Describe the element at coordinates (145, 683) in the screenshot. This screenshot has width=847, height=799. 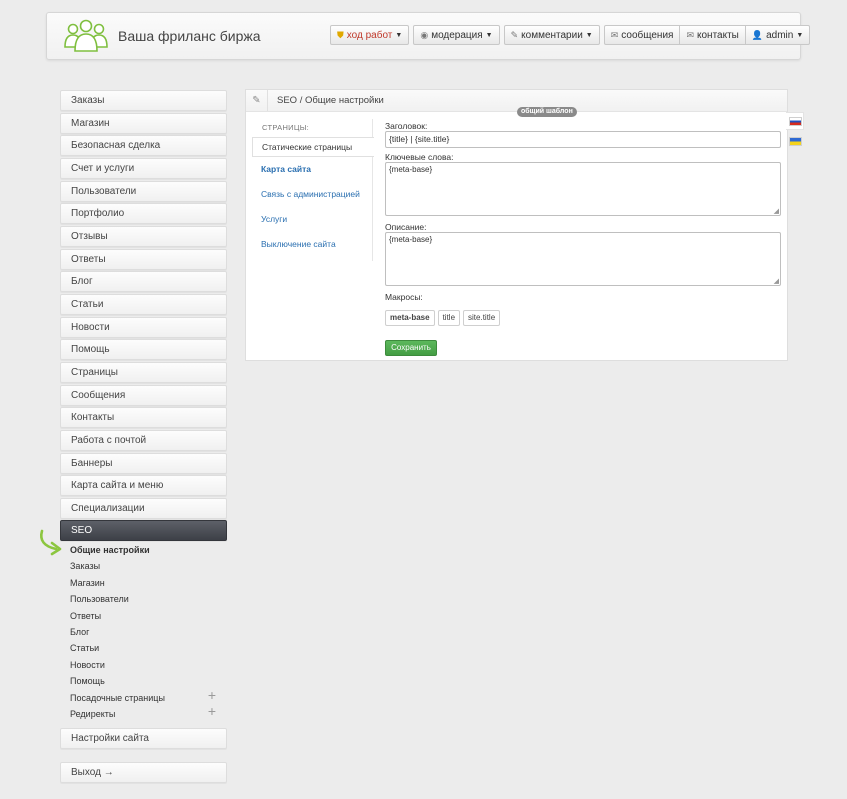
I see `submenu-item-help: Помощь` at that location.